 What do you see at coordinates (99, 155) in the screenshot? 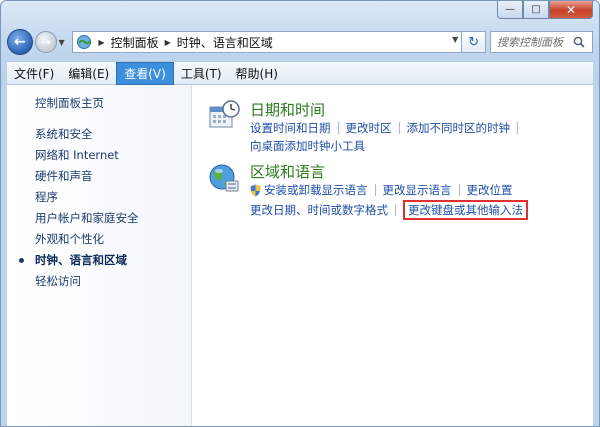
I see `sidebar-item-network: 网络和 Internet` at bounding box center [99, 155].